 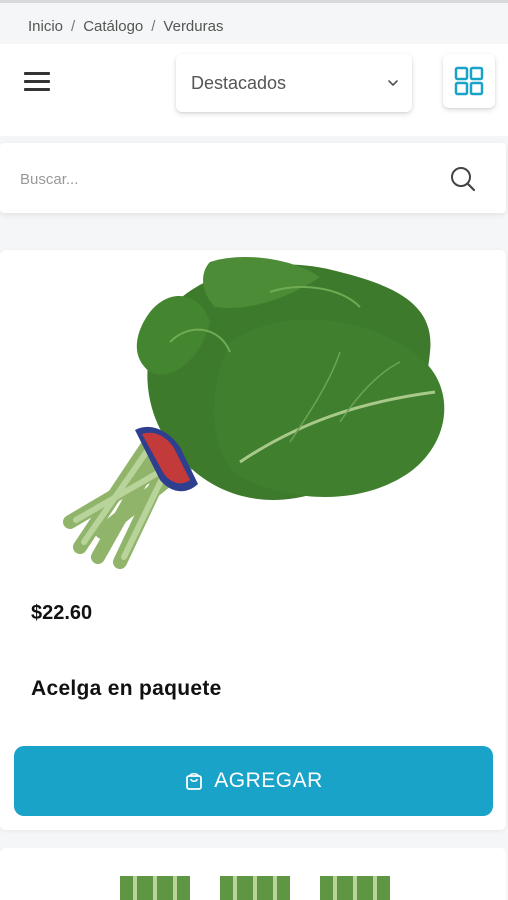 I want to click on grid-view-icon, so click(x=469, y=81).